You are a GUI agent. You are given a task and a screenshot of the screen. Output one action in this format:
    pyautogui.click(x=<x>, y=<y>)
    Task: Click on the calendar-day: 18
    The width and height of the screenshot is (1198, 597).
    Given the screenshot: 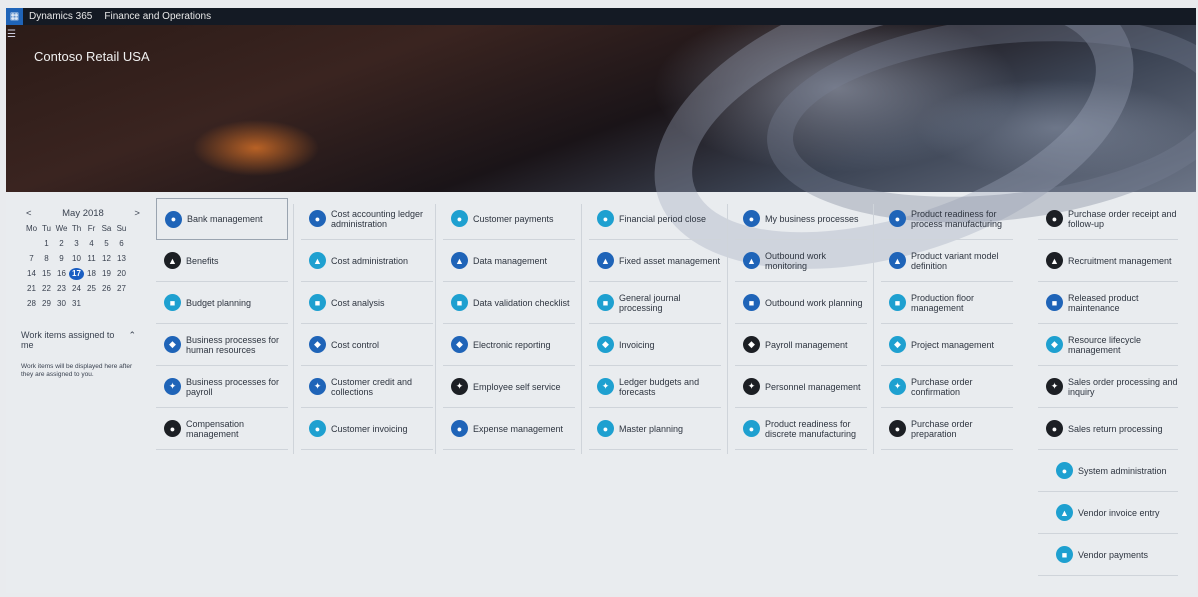 What is the action you would take?
    pyautogui.click(x=91, y=274)
    